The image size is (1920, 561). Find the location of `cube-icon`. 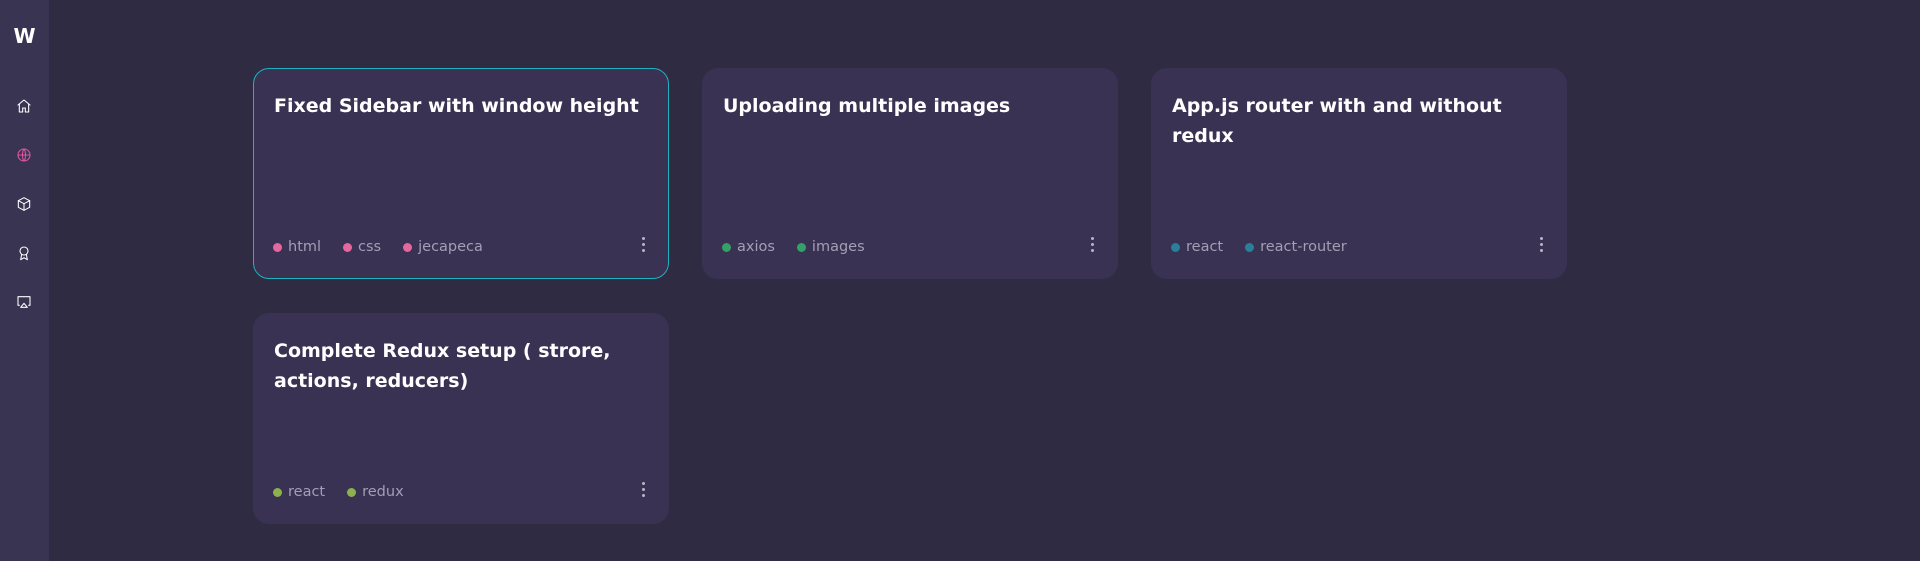

cube-icon is located at coordinates (24, 204).